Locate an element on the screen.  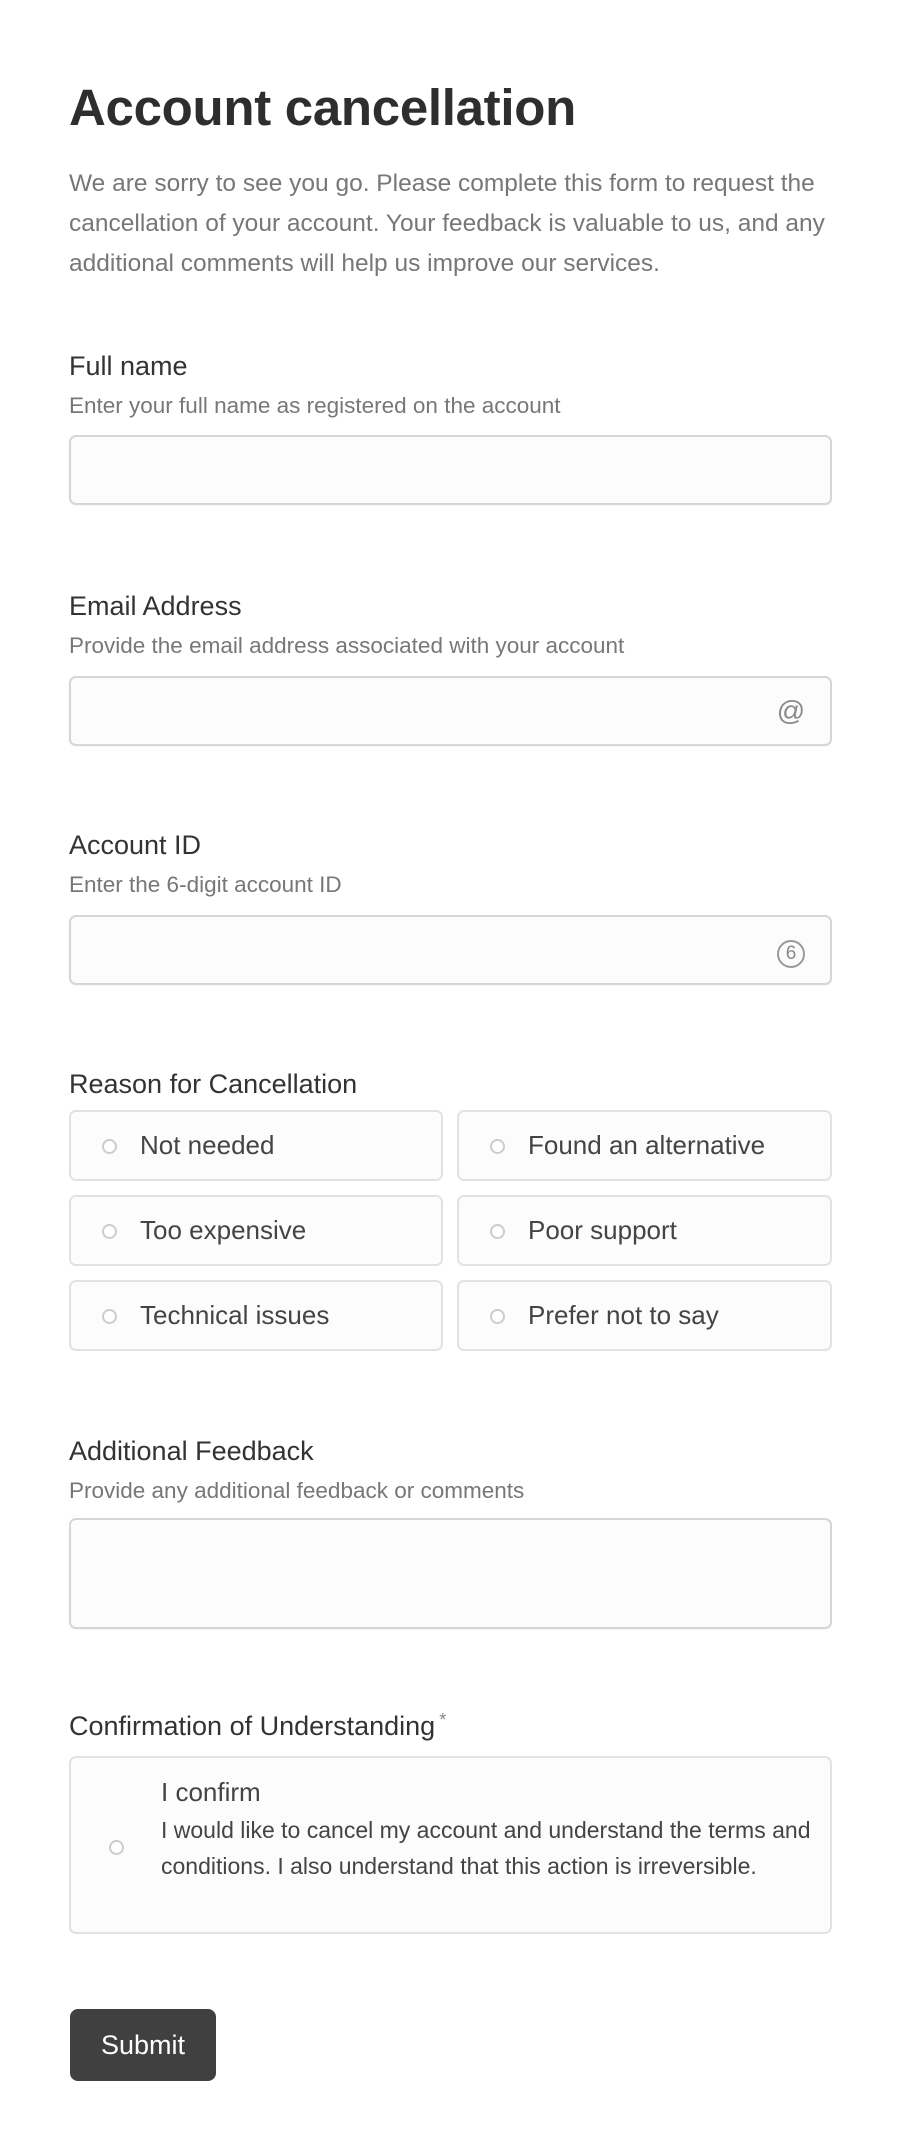
circled-six-glyph: 6 is located at coordinates (791, 954).